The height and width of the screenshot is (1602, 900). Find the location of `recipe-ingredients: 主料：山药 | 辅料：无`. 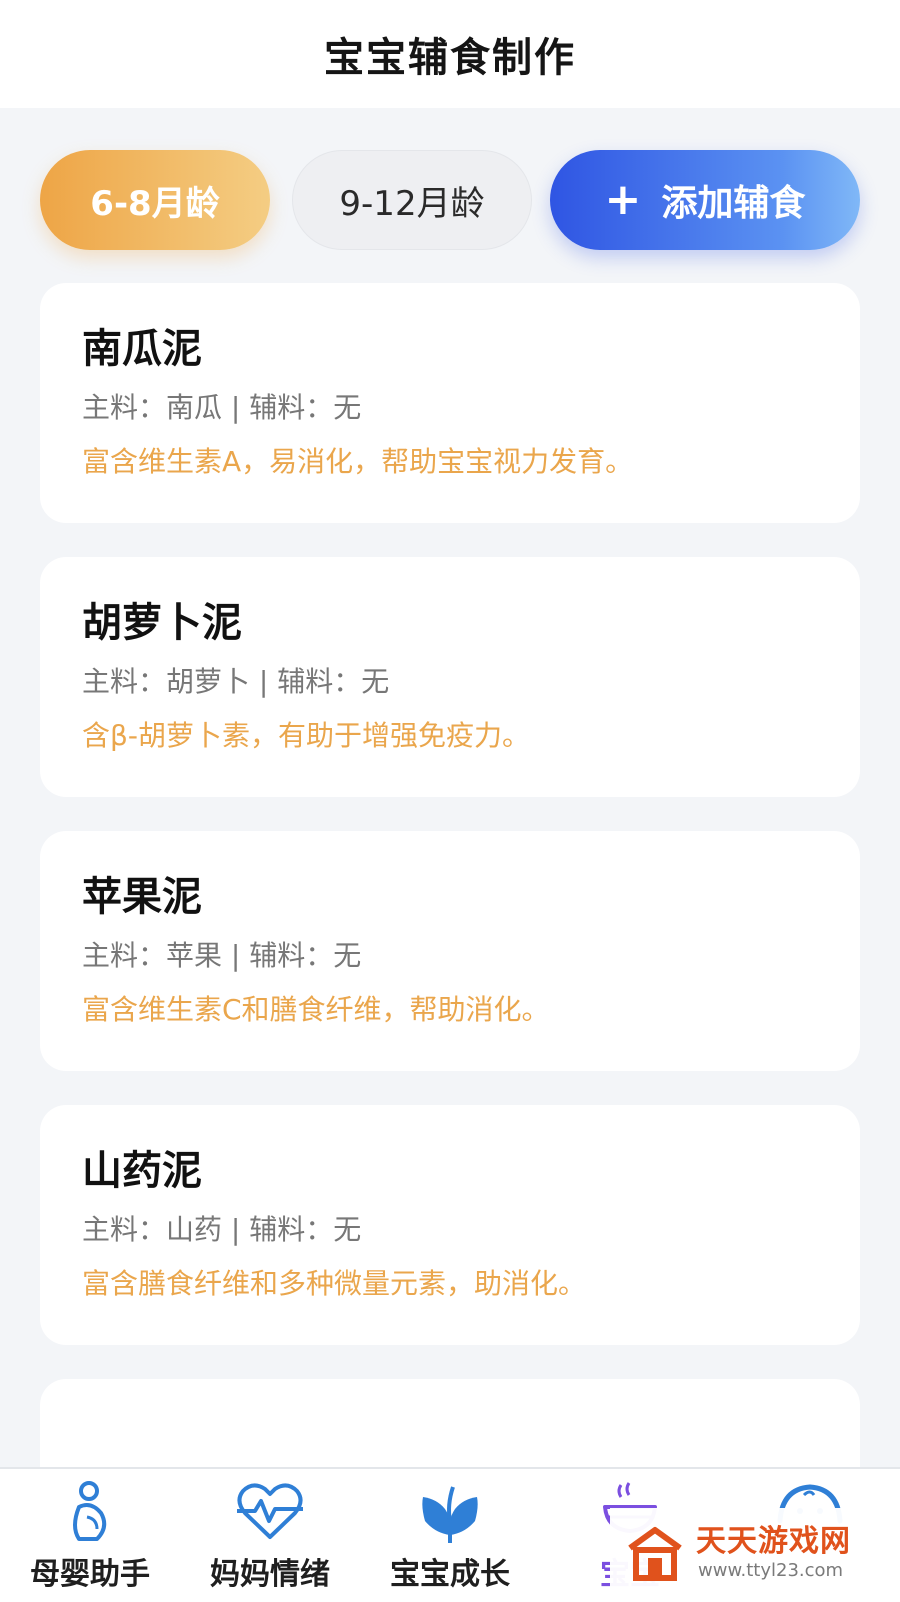

recipe-ingredients: 主料：山药 | 辅料：无 is located at coordinates (222, 1229).